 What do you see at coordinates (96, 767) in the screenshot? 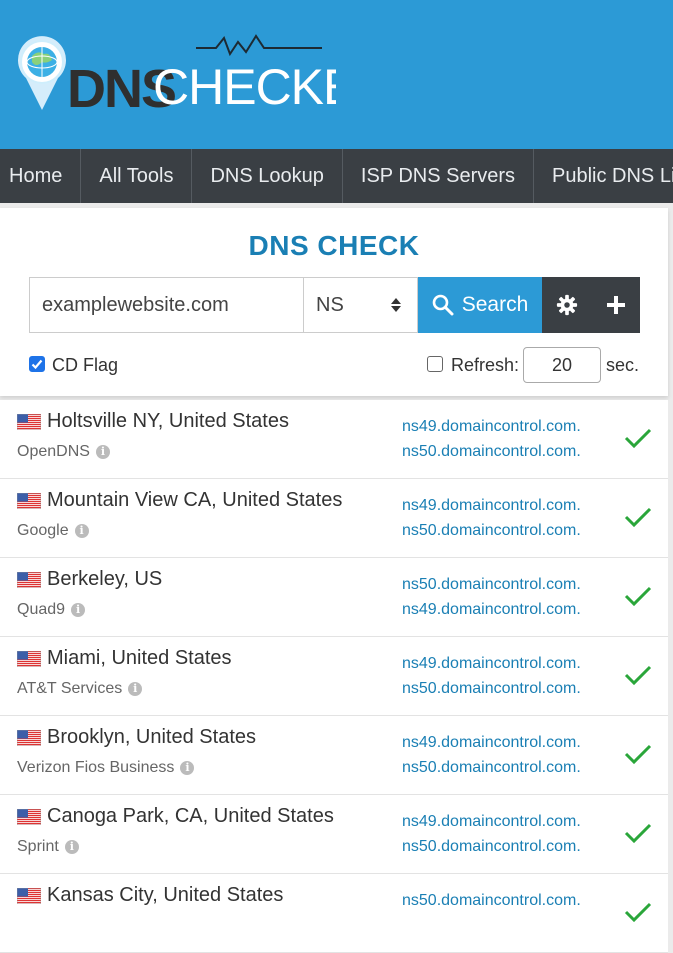
I see `provider-name: Verizon Fios Business` at bounding box center [96, 767].